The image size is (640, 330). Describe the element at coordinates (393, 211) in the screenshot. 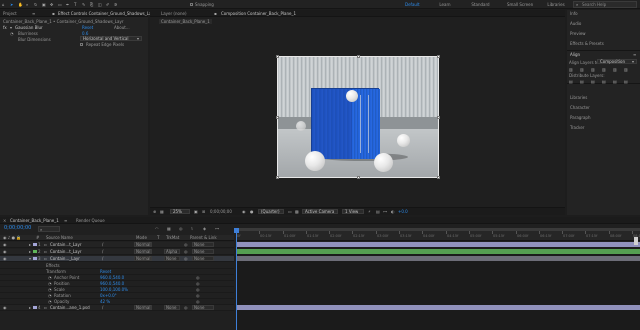

I see `exposure-icon: ◐` at that location.